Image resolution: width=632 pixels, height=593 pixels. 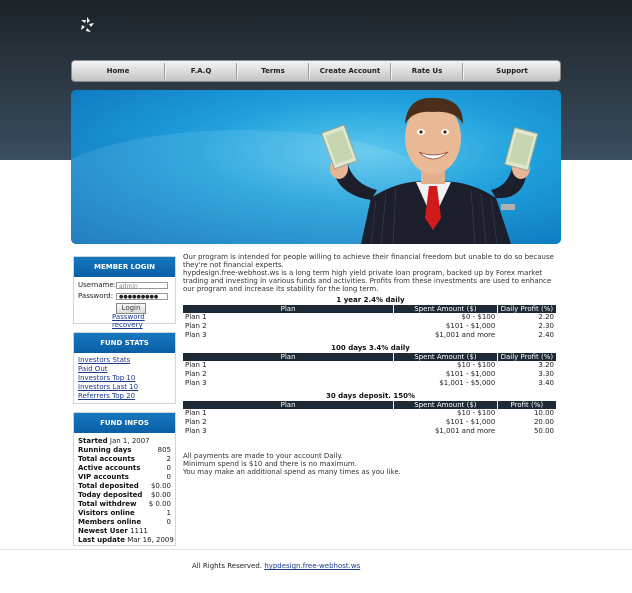 What do you see at coordinates (139, 531) in the screenshot?
I see `info-value: 1111` at bounding box center [139, 531].